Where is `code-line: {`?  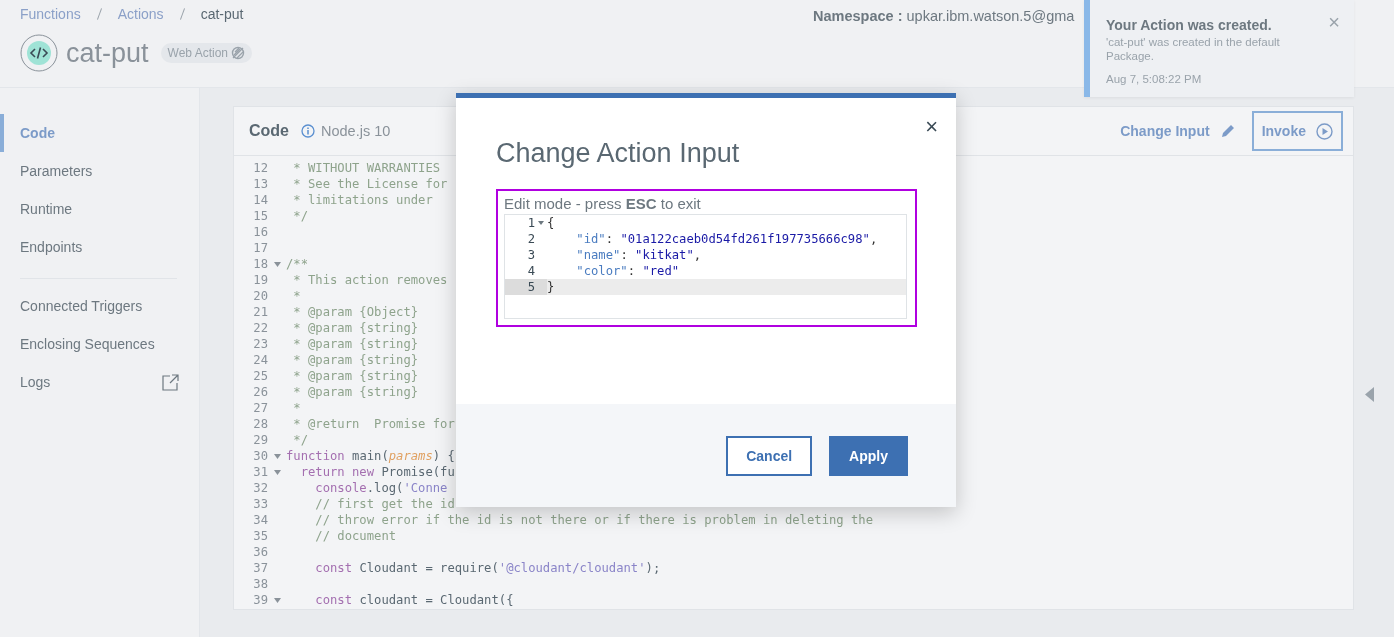
code-line: { is located at coordinates (551, 223).